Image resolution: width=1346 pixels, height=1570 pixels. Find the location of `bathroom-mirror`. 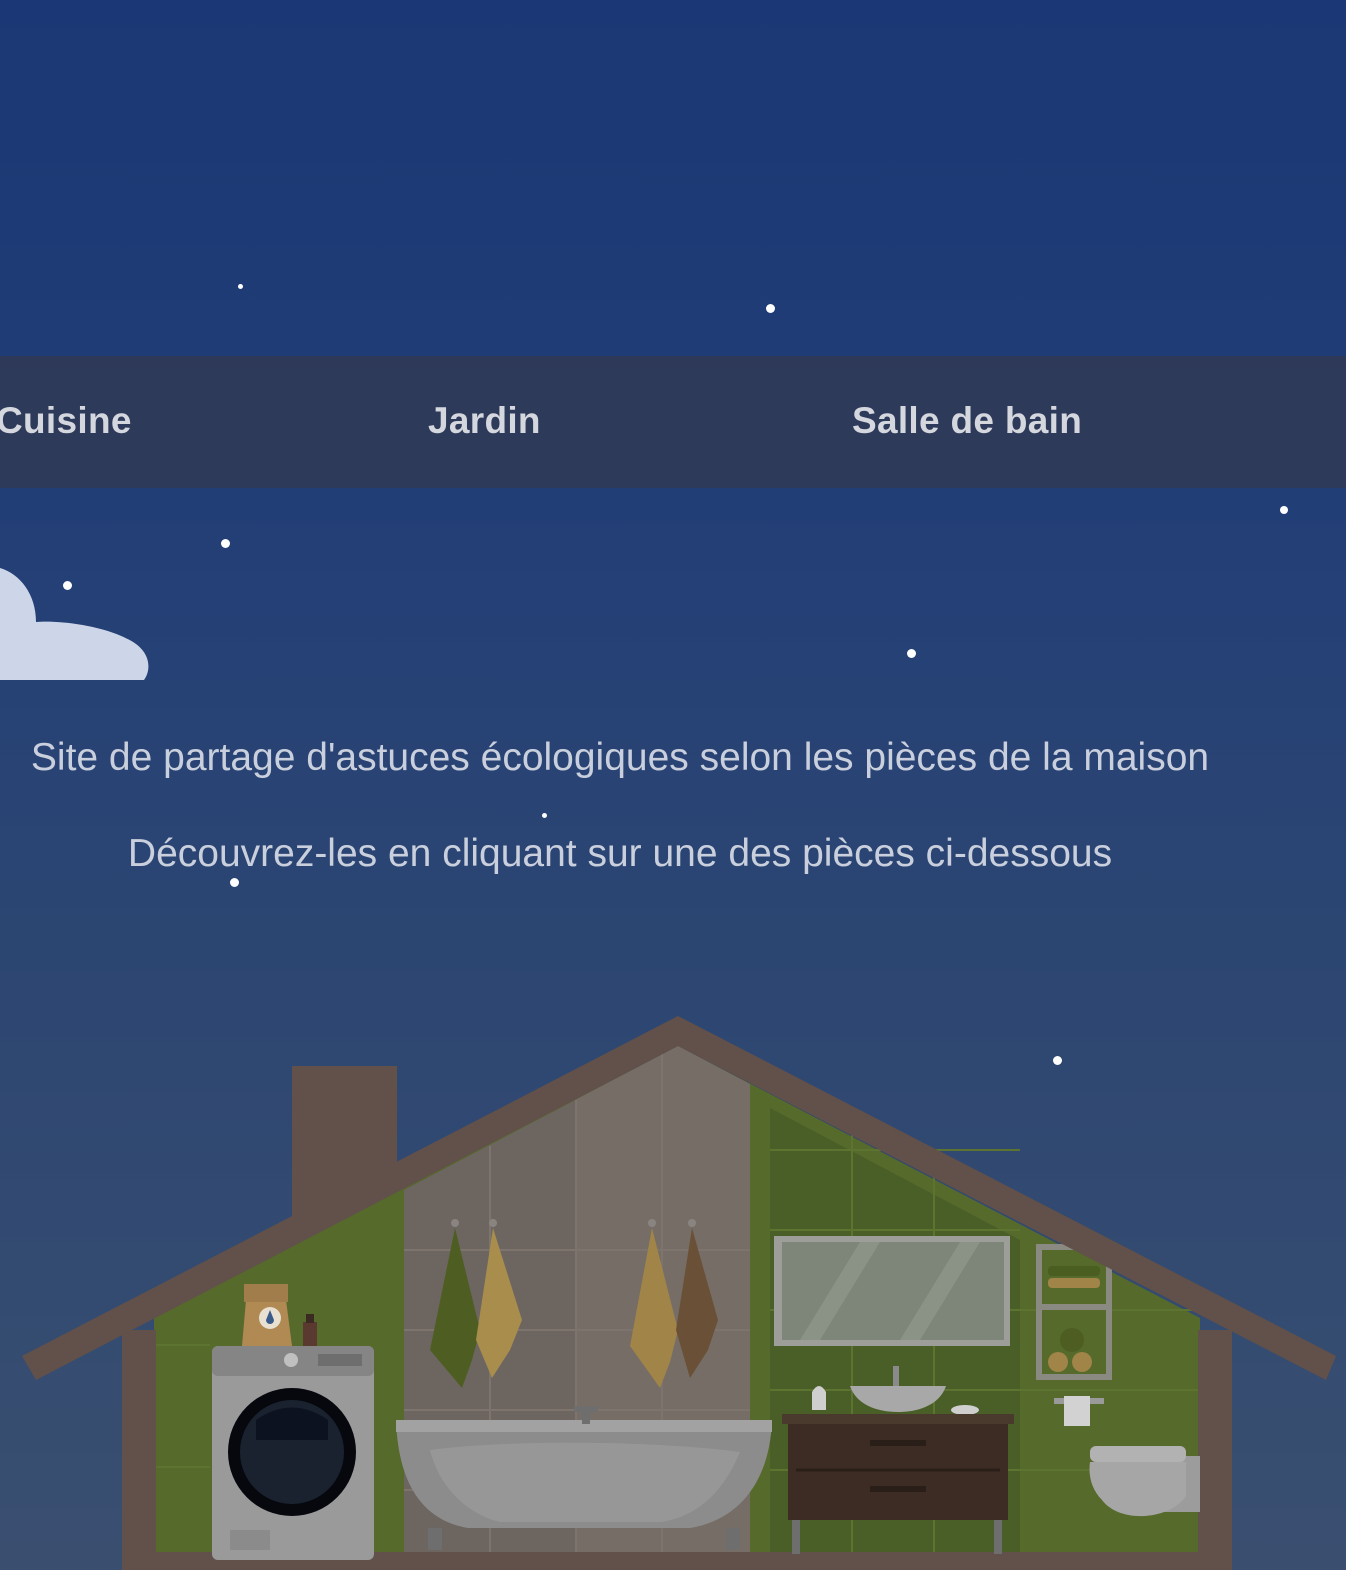

bathroom-mirror is located at coordinates (892, 1291).